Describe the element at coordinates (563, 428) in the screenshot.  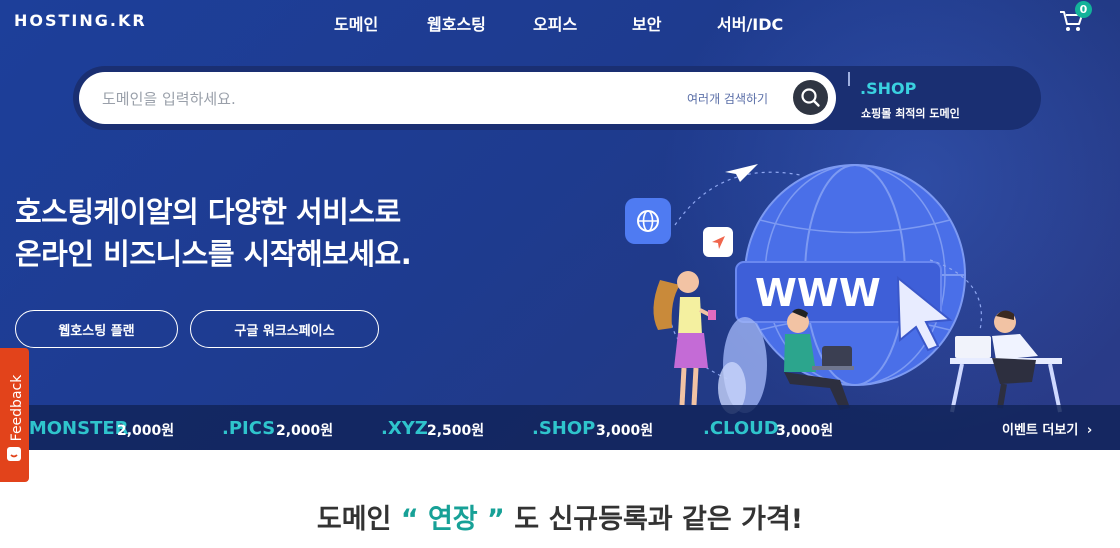
I see `ticker-tld: .SHOP` at that location.